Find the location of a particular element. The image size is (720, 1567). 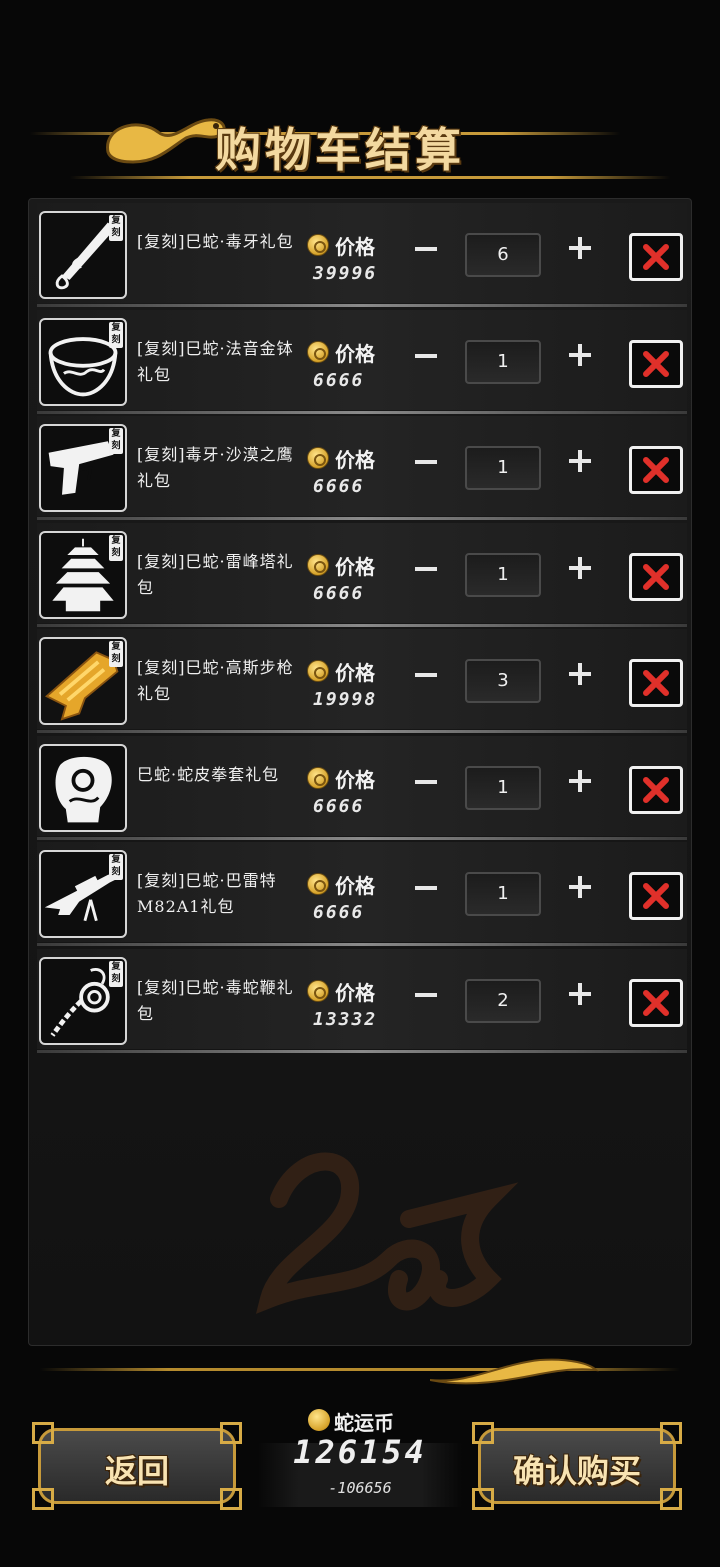

cart-item: 复刻 [复刻]毒牙·沙漠之鹰礼包 价格 6666 1 is located at coordinates (362, 468).